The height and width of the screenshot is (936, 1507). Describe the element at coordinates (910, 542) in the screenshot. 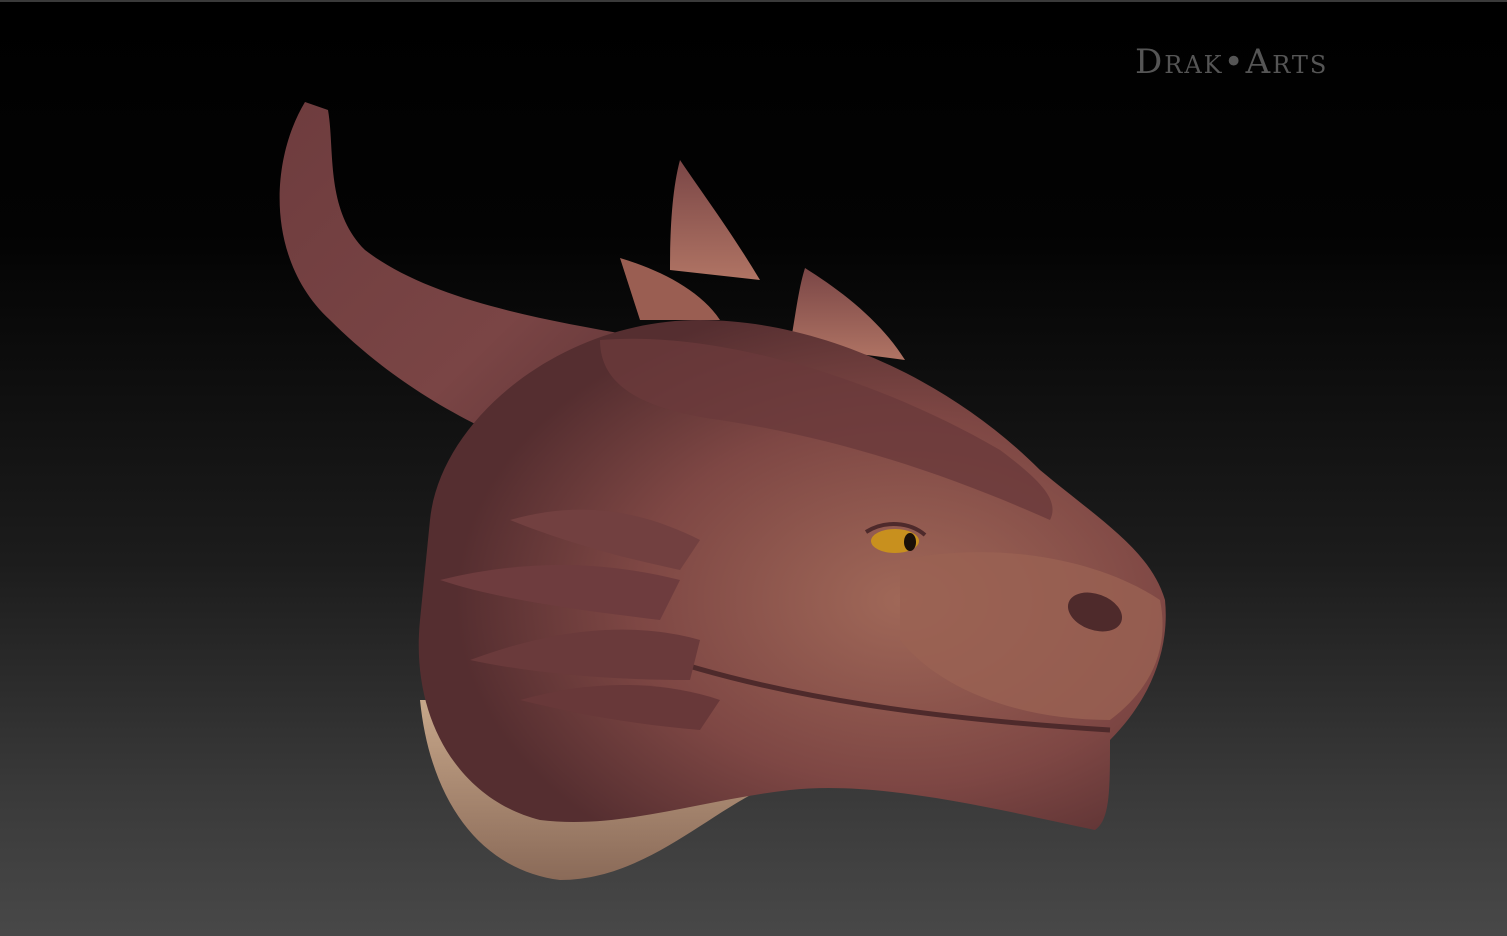

I see `pupil` at that location.